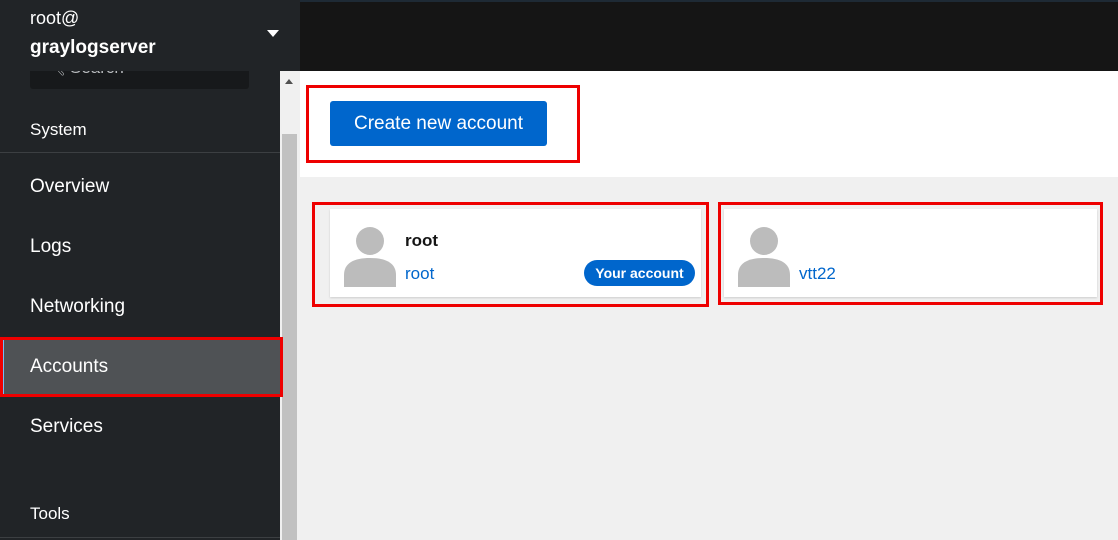  I want to click on sidebar-item-networking: Networking, so click(140, 308).